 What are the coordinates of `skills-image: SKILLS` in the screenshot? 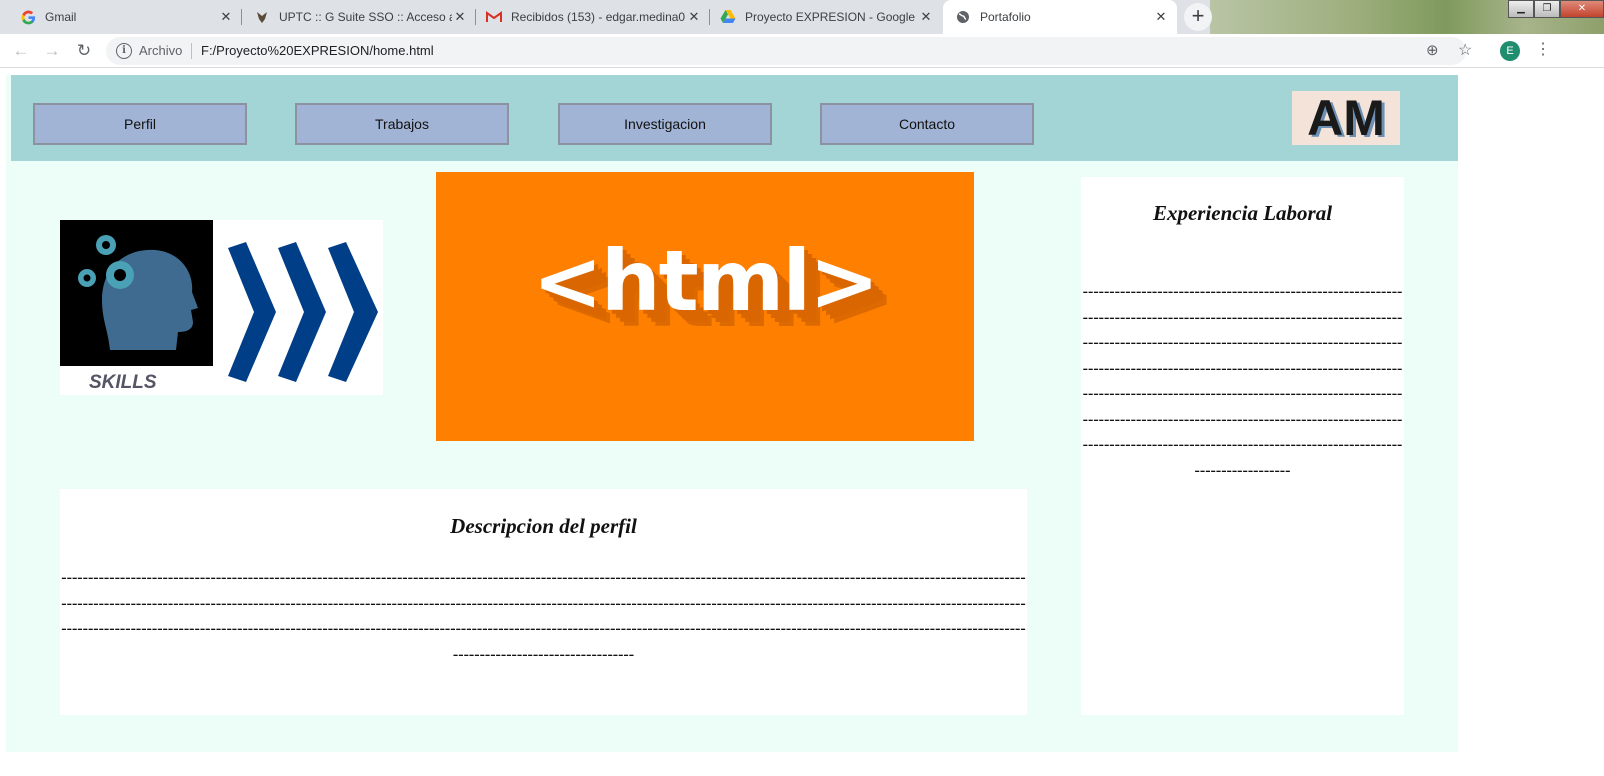 It's located at (221, 307).